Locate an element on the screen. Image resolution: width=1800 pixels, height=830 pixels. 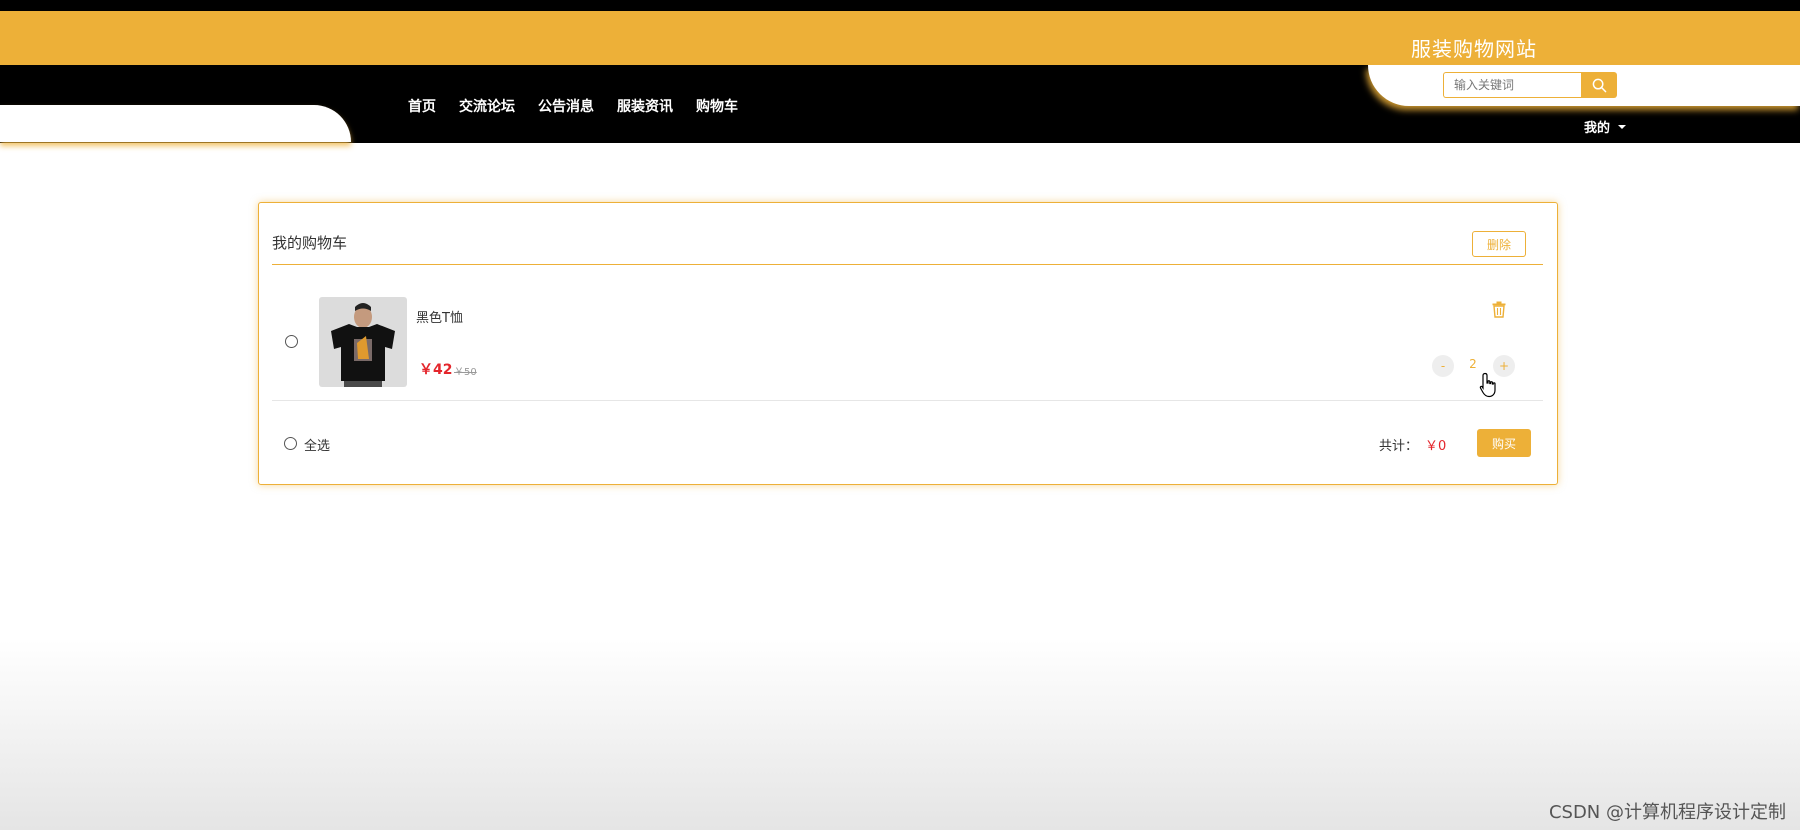
main-nav: 首页 交流论坛 公告消息 服装资讯 购物车 is located at coordinates (573, 106).